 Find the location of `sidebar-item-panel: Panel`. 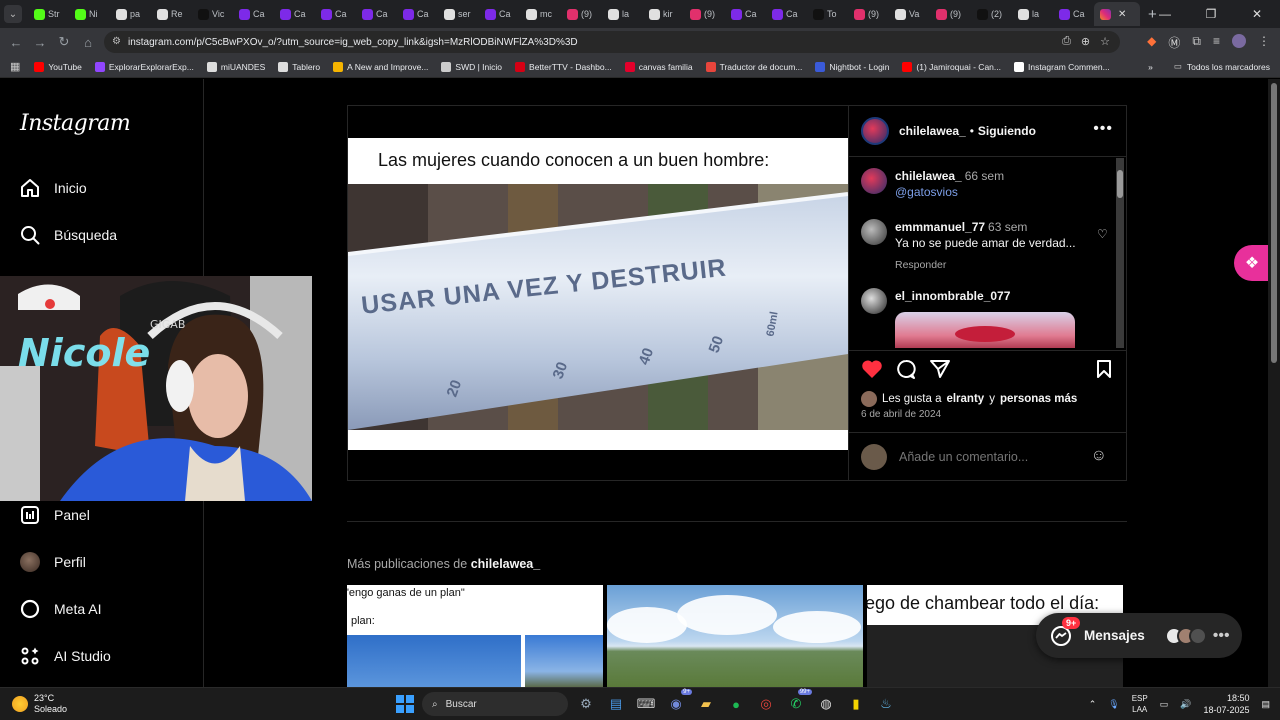

sidebar-item-panel: Panel is located at coordinates (55, 515).